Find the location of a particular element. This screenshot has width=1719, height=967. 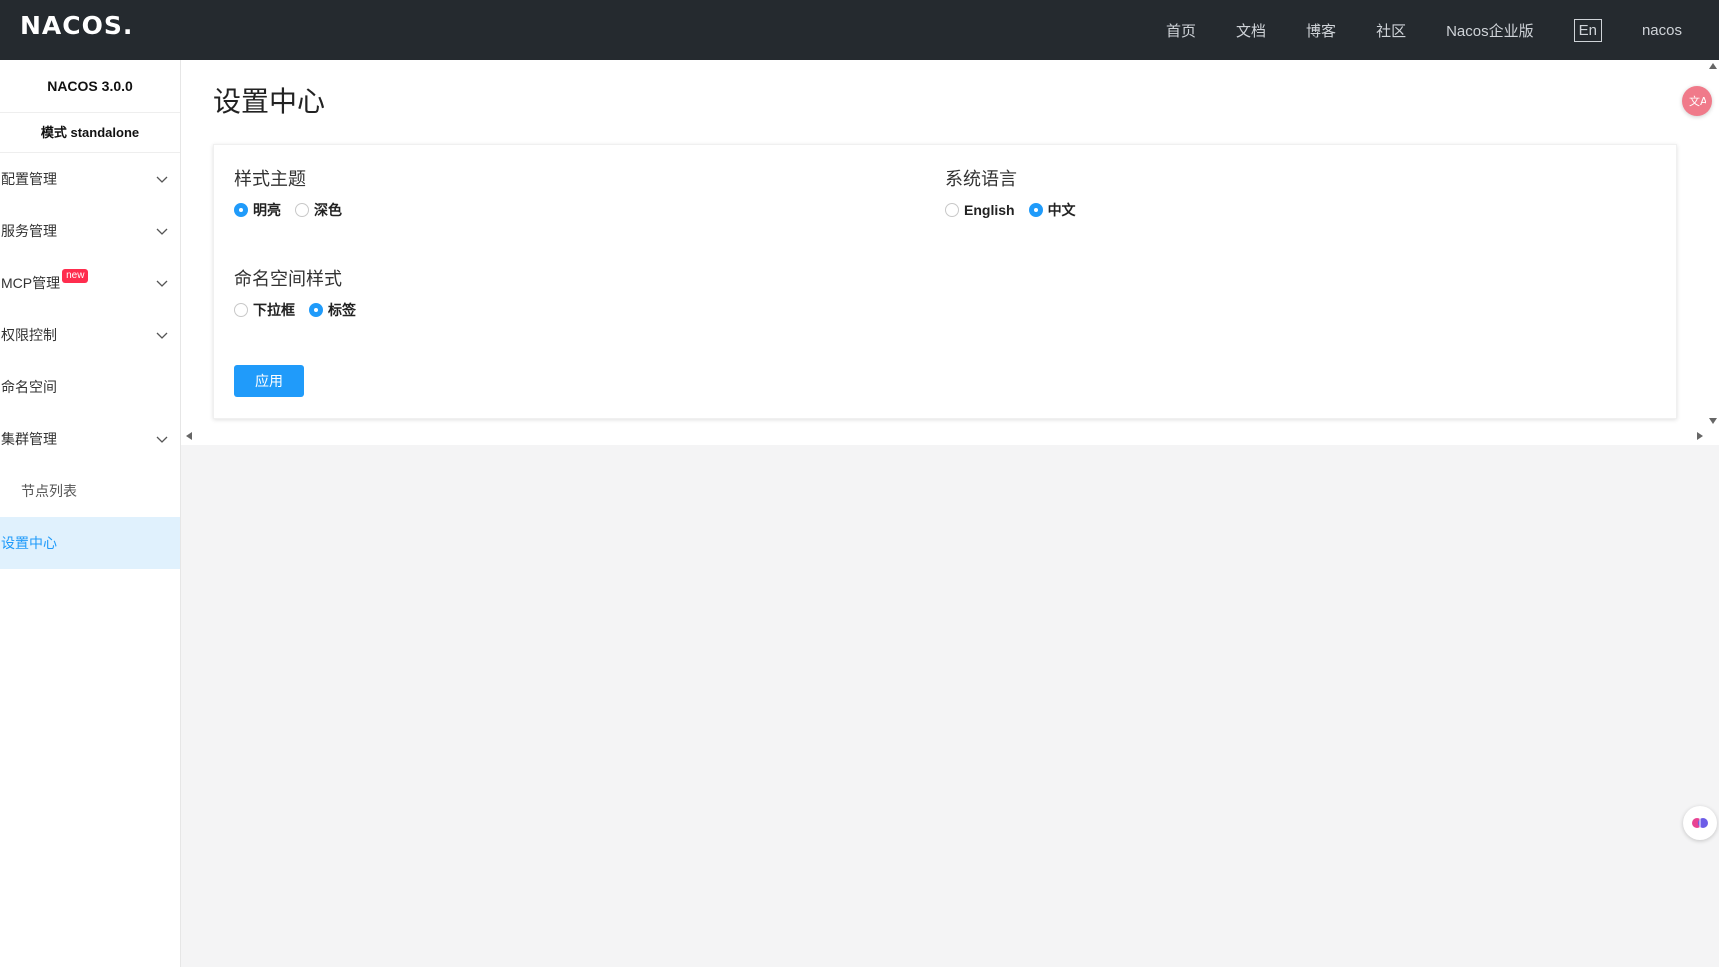

radio-label: 明亮 is located at coordinates (267, 210).